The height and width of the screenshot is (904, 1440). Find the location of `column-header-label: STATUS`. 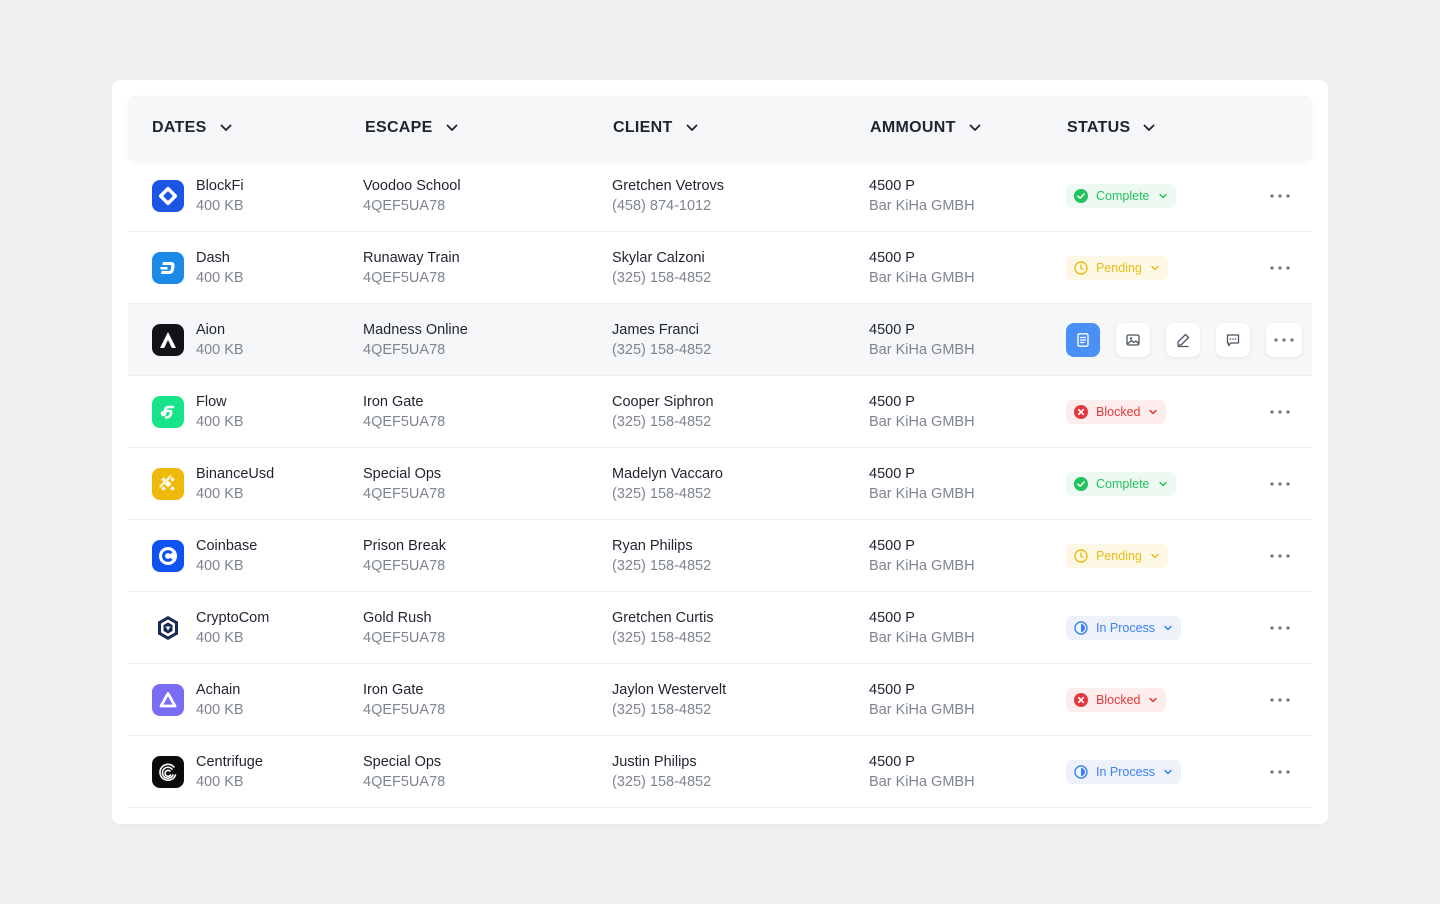

column-header-label: STATUS is located at coordinates (1099, 127).